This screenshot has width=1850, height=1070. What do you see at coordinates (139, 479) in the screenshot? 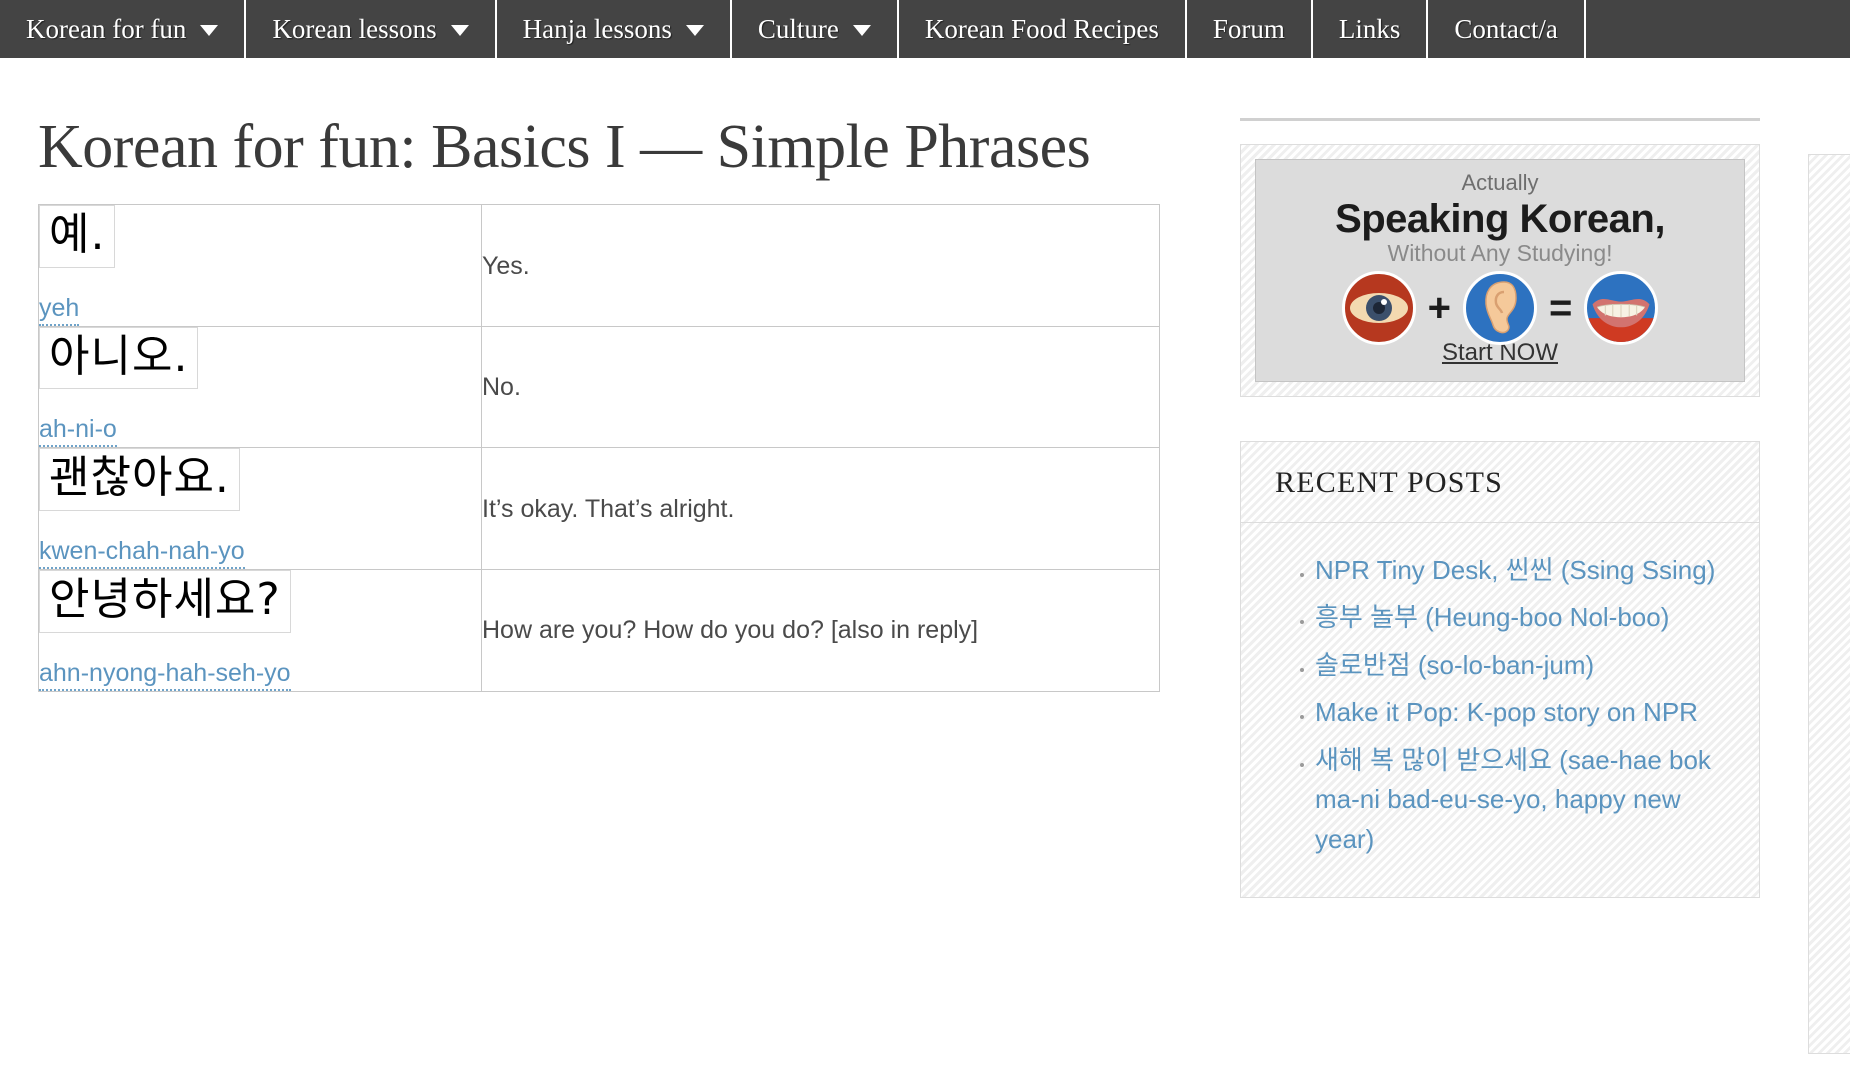
I see `hangul-image: 괜찮아요.` at bounding box center [139, 479].